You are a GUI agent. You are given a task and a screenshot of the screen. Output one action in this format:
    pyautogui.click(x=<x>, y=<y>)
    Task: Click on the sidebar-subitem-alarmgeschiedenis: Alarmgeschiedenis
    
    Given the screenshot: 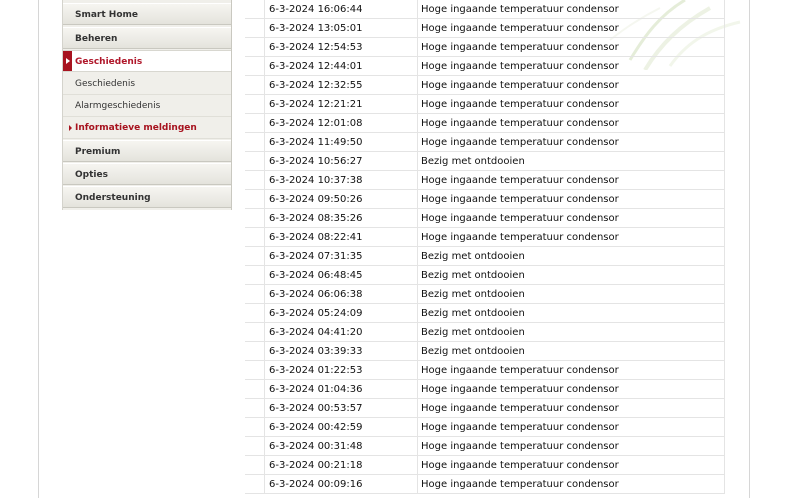 What is the action you would take?
    pyautogui.click(x=147, y=106)
    